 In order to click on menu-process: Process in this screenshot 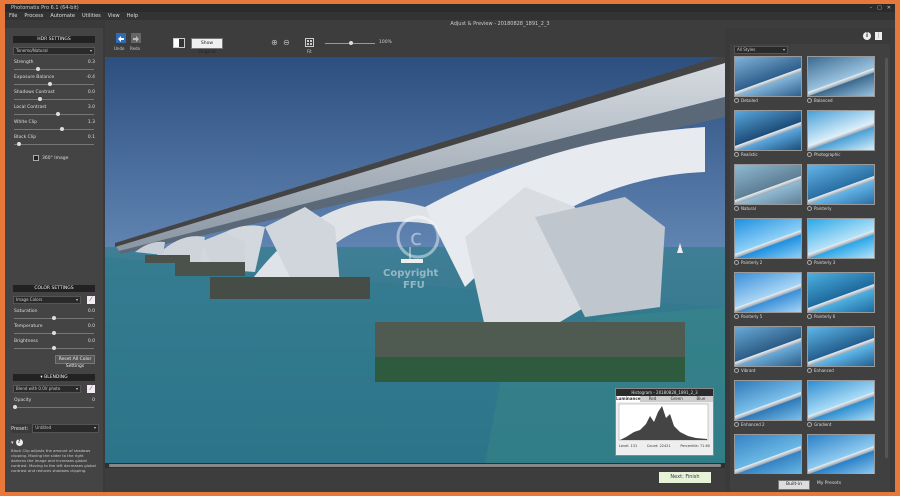, I will do `click(33, 16)`.